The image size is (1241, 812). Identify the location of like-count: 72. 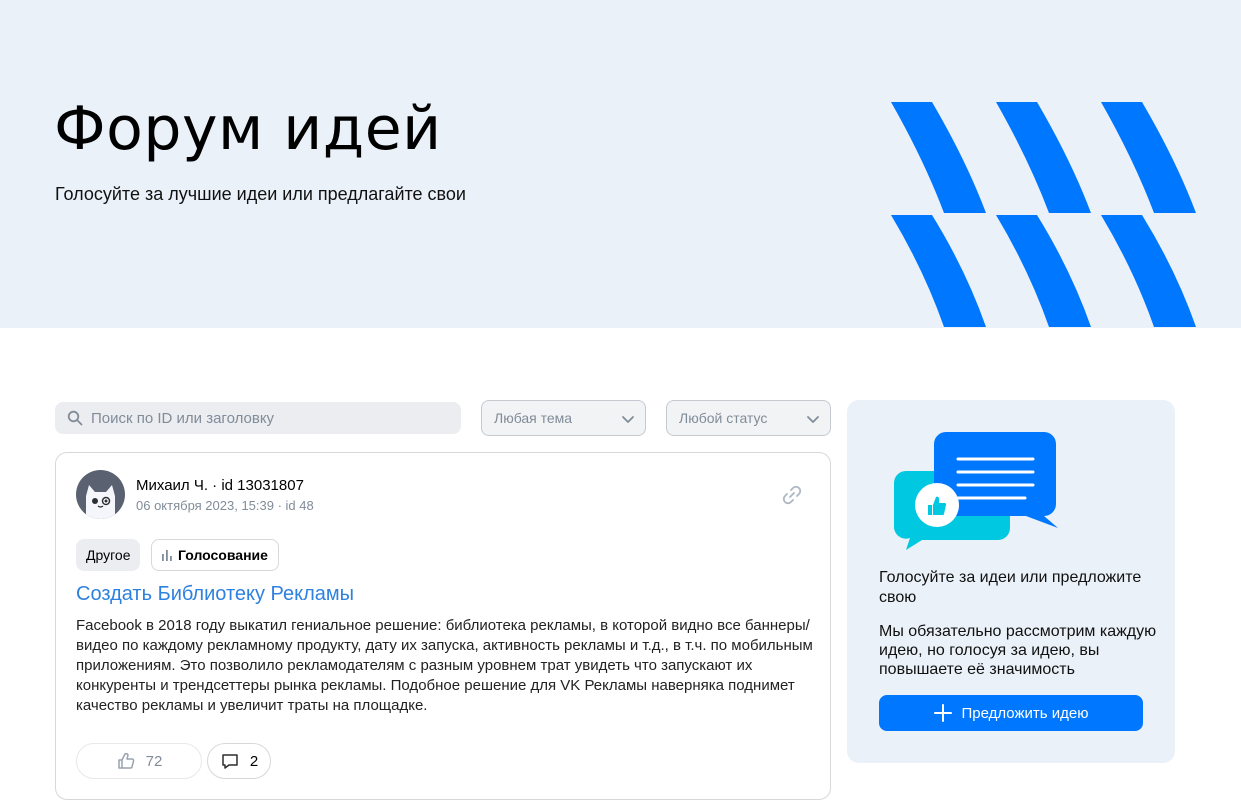
(154, 761).